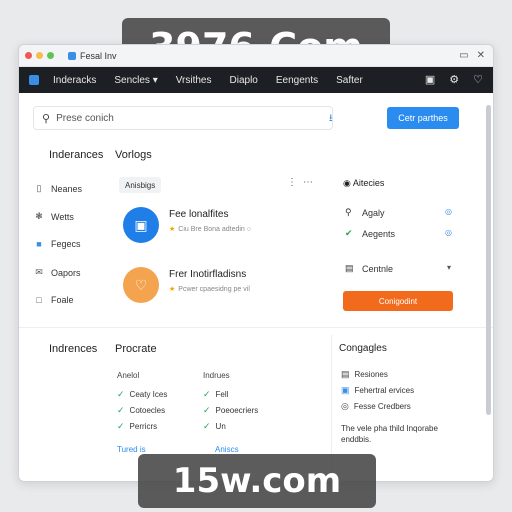  Describe the element at coordinates (227, 449) in the screenshot. I see `column-link: Aniscs` at that location.